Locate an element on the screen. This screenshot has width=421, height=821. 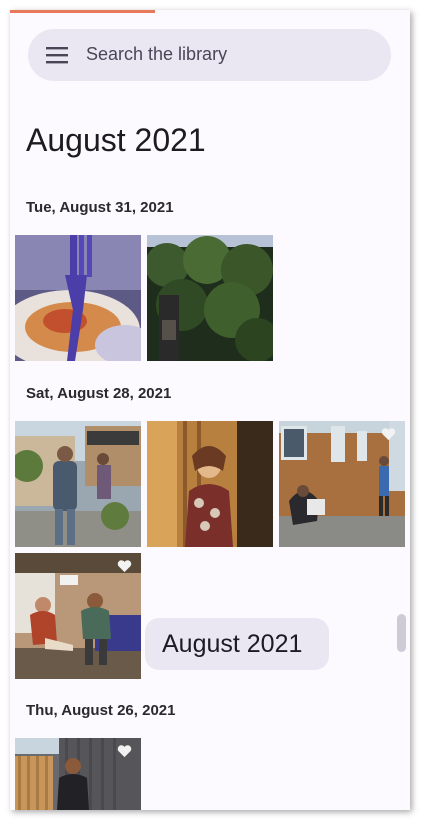
progress-indicator is located at coordinates (82, 11).